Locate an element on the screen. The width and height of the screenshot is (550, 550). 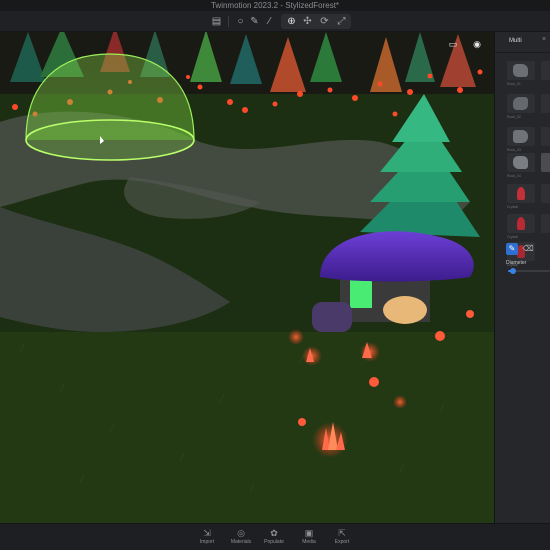
toolbar: ▤ ○ ✎ ⁄ ⊕ ✣ ⟳ ⤢ is located at coordinates (275, 21).